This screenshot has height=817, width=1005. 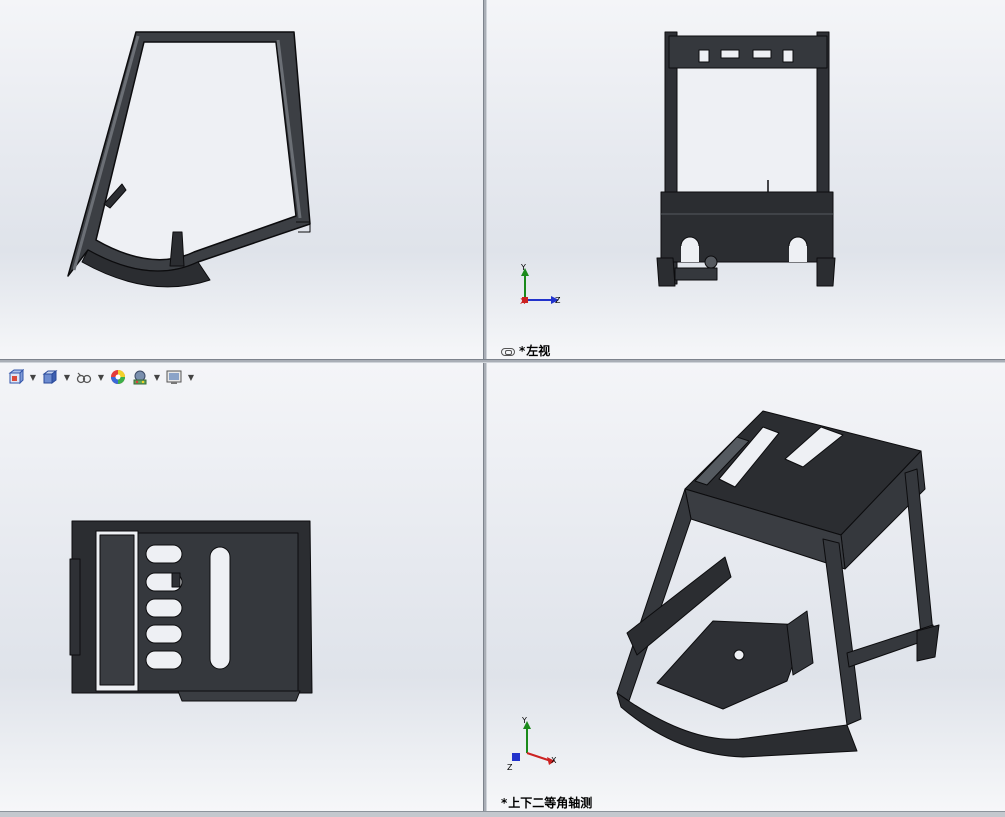 I want to click on viewport-bottom-border, so click(x=502, y=814).